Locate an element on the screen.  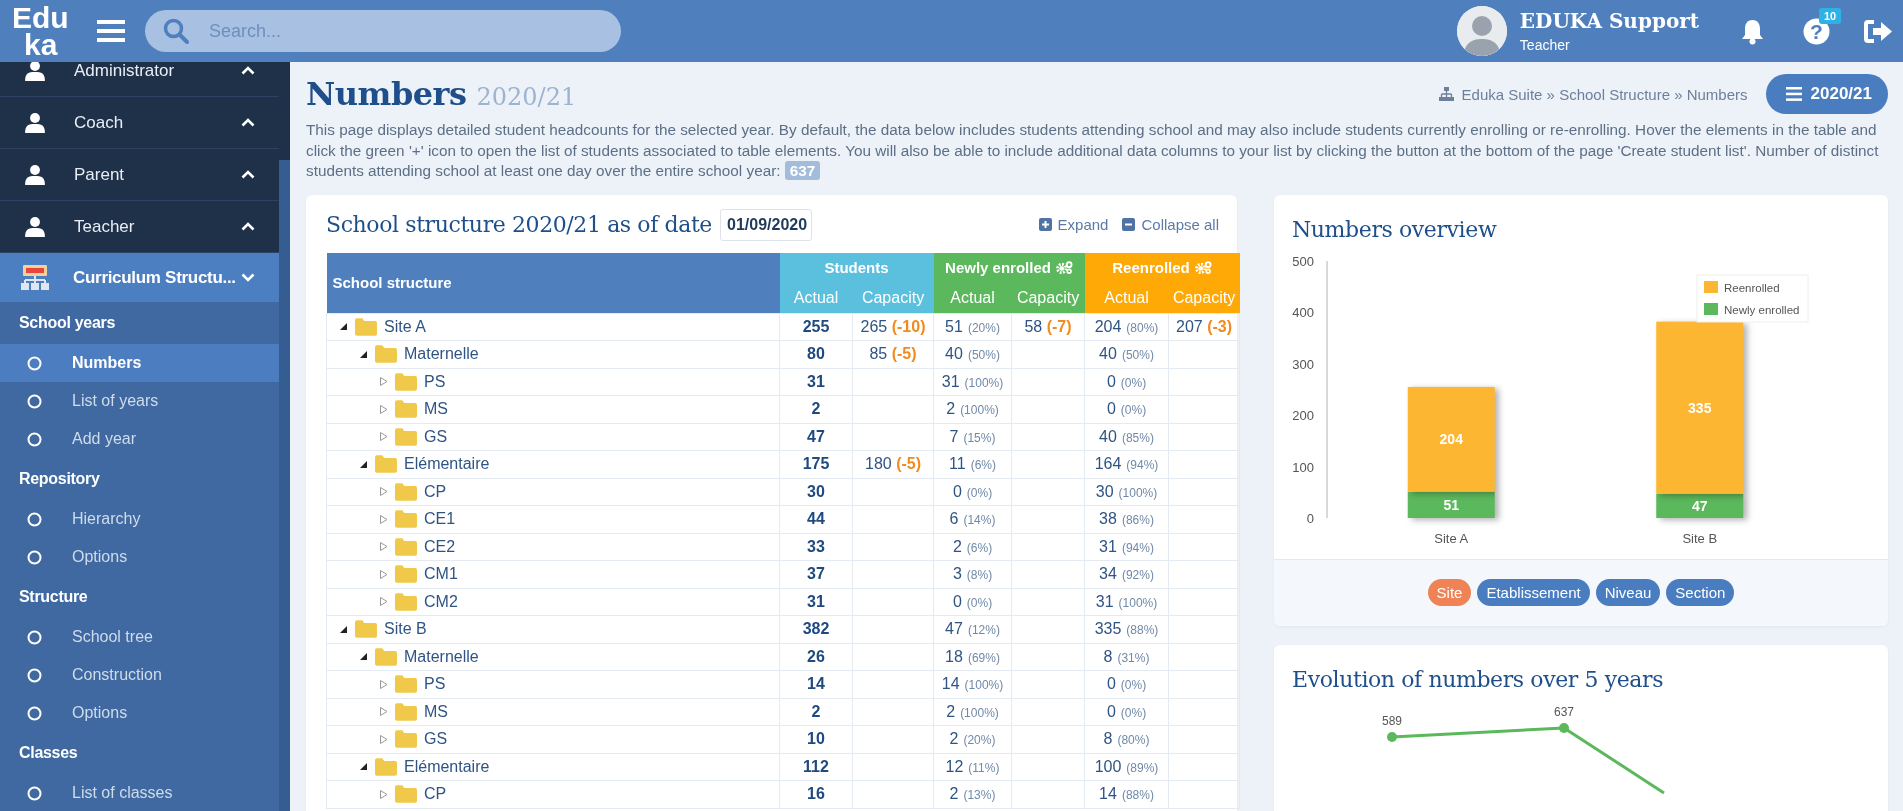
expand-link: Expand is located at coordinates (1073, 224).